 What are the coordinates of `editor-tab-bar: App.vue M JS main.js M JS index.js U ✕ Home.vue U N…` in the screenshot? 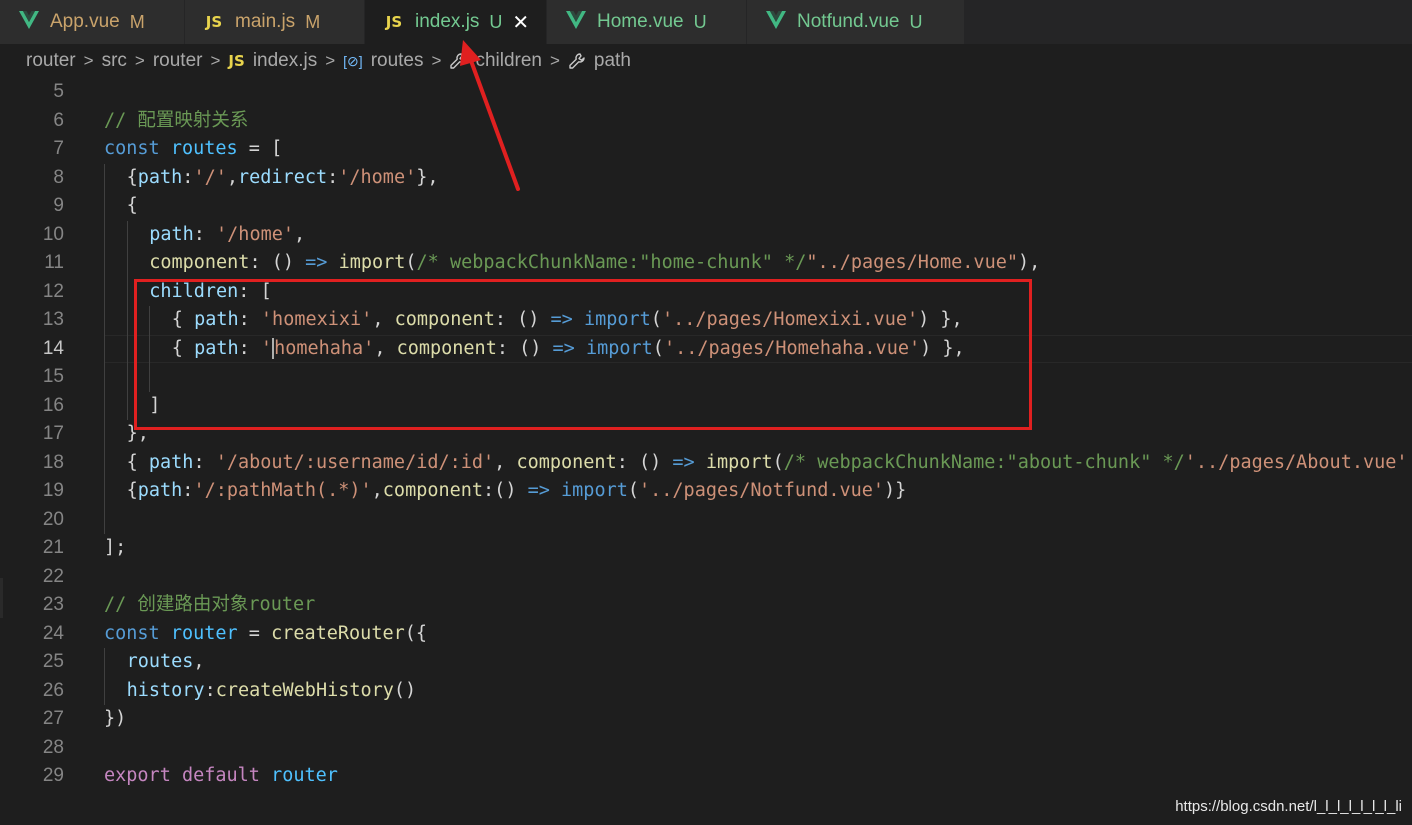 It's located at (706, 22).